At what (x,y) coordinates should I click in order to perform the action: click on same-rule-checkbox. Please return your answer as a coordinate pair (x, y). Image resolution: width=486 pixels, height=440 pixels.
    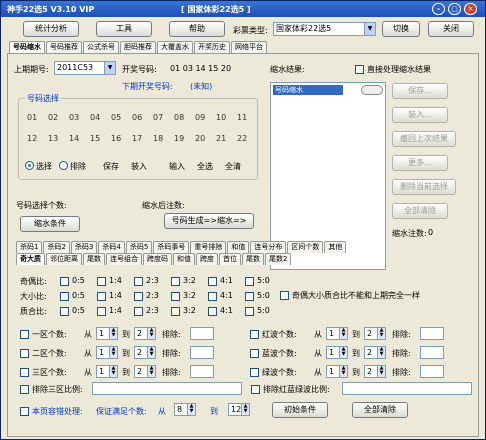
    Looking at the image, I should click on (284, 295).